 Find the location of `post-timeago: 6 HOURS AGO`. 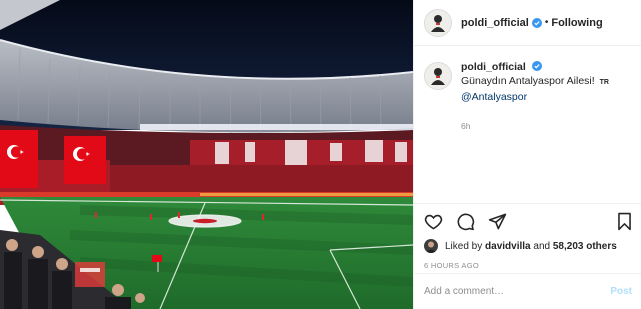

post-timeago: 6 HOURS AGO is located at coordinates (451, 265).